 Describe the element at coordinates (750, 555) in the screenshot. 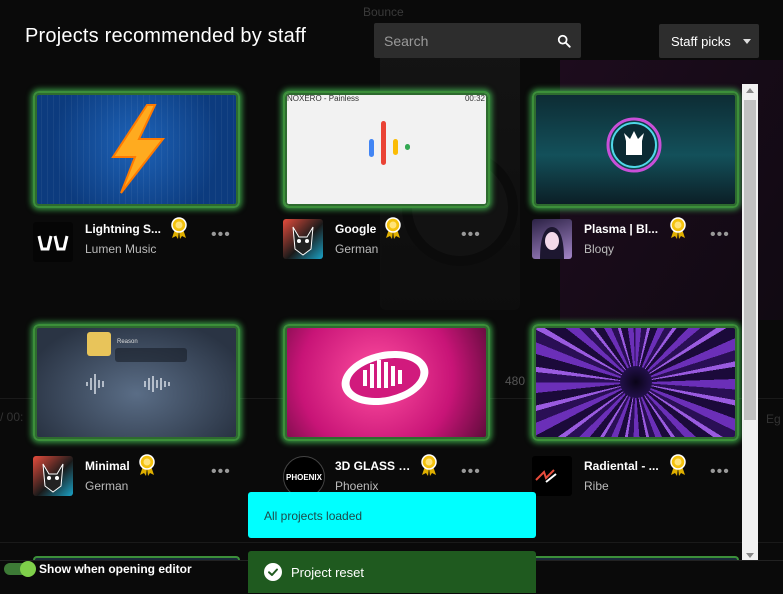

I see `scroll-down-icon` at that location.